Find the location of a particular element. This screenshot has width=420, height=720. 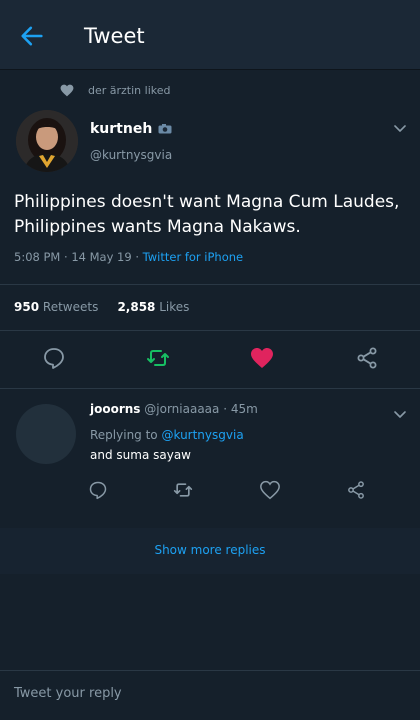

replying-to: Replying to @kurtnysgvia is located at coordinates (167, 435).